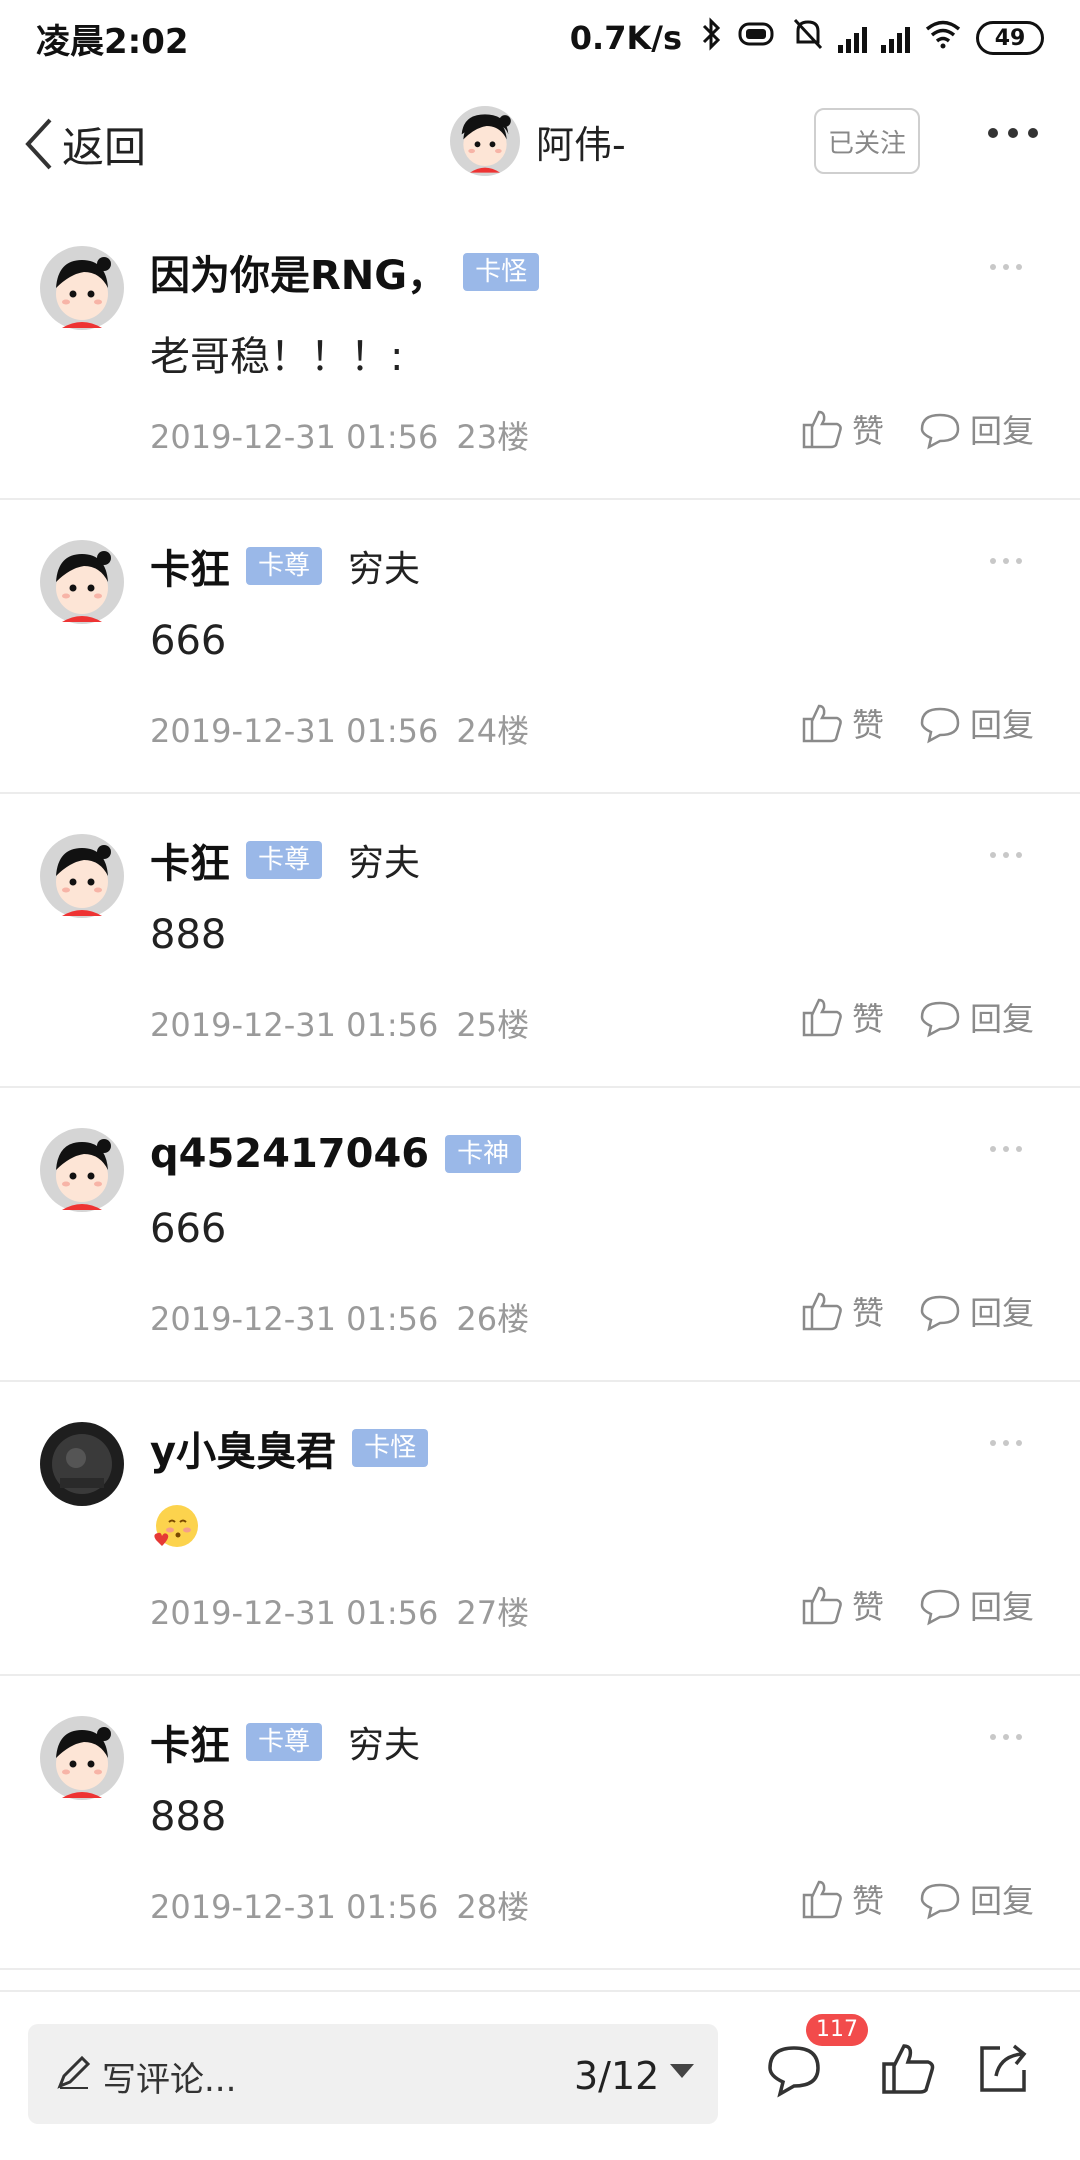 The width and height of the screenshot is (1080, 2160). What do you see at coordinates (682, 2071) in the screenshot?
I see `caret-down-icon` at bounding box center [682, 2071].